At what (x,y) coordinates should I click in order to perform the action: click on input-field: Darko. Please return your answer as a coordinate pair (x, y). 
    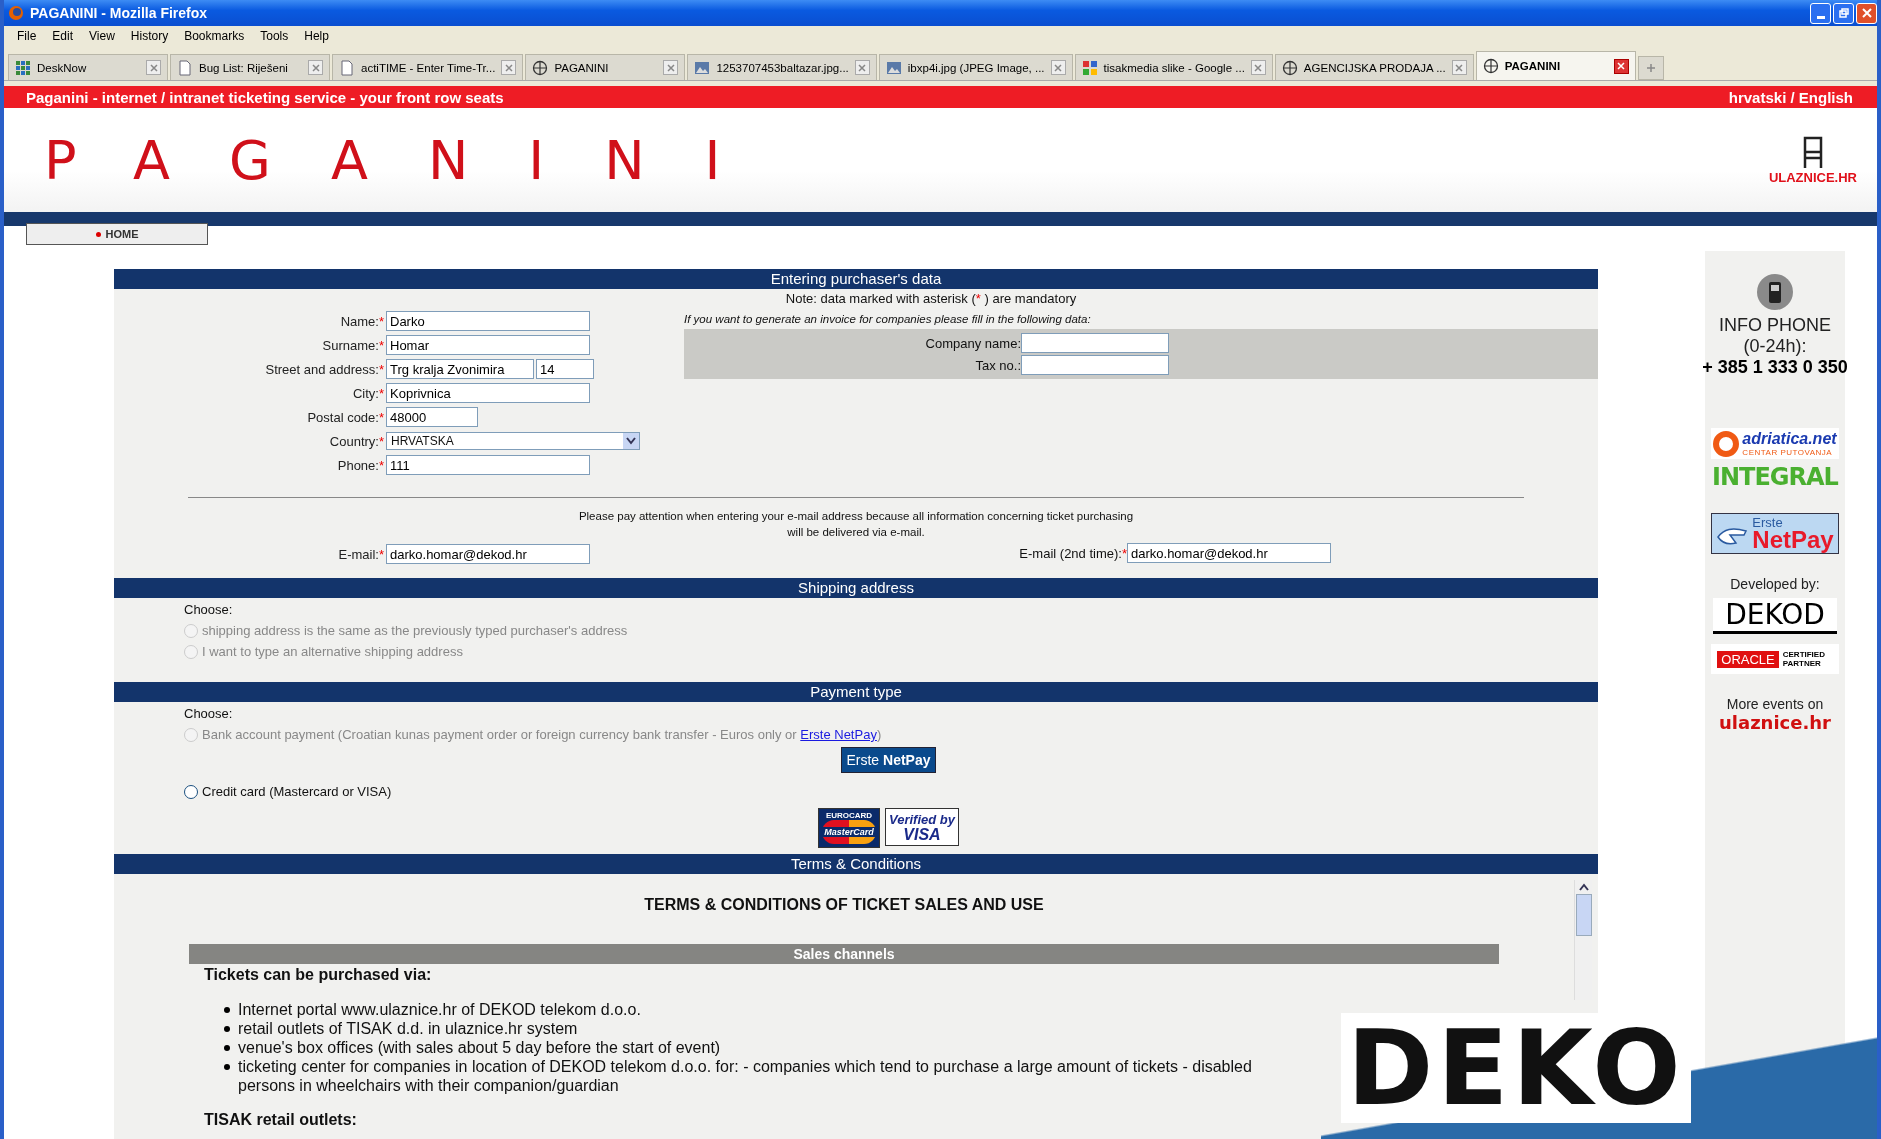
    Looking at the image, I should click on (488, 321).